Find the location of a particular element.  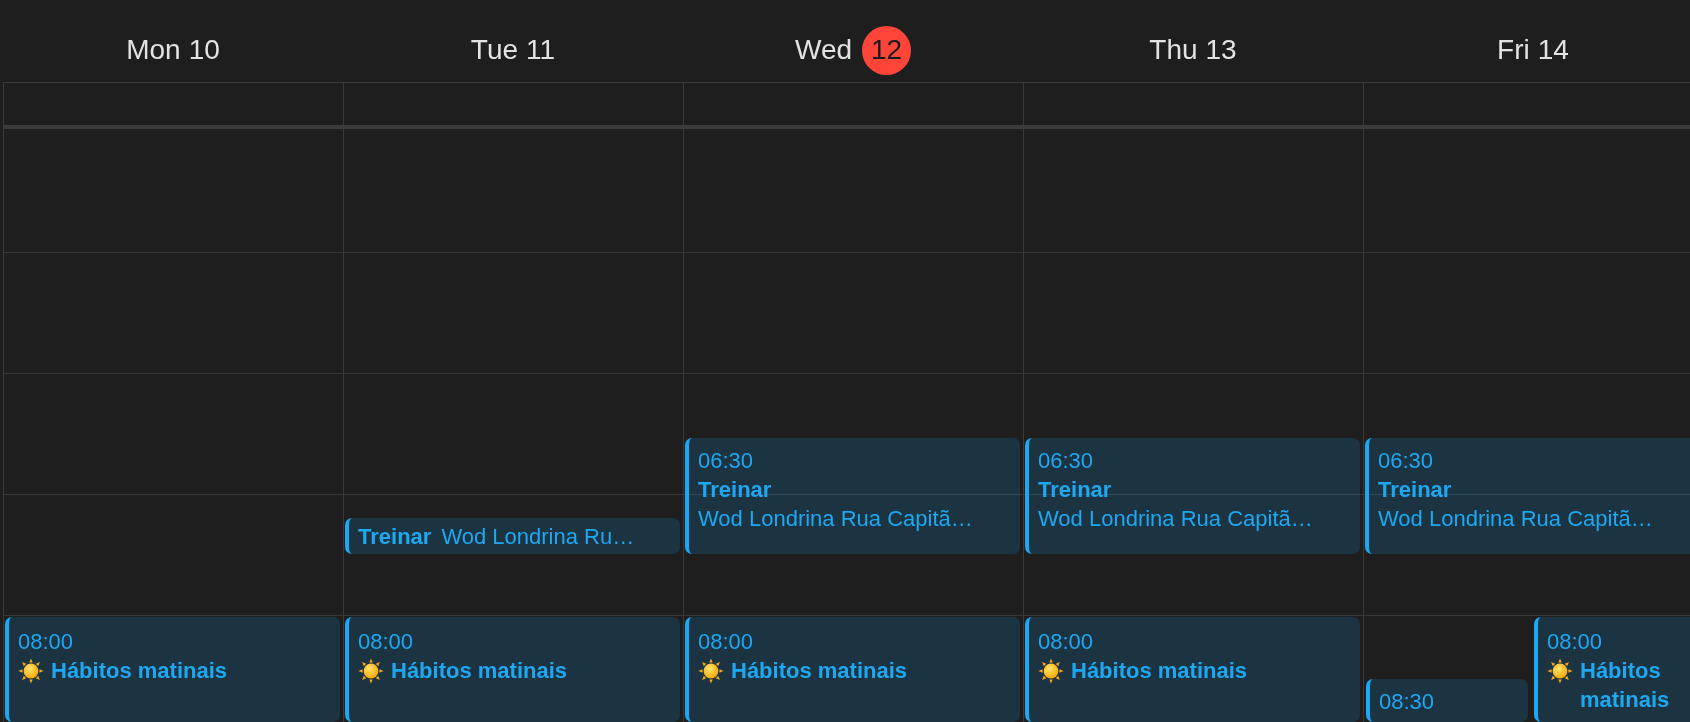

weekday-label: Wed is located at coordinates (823, 50).